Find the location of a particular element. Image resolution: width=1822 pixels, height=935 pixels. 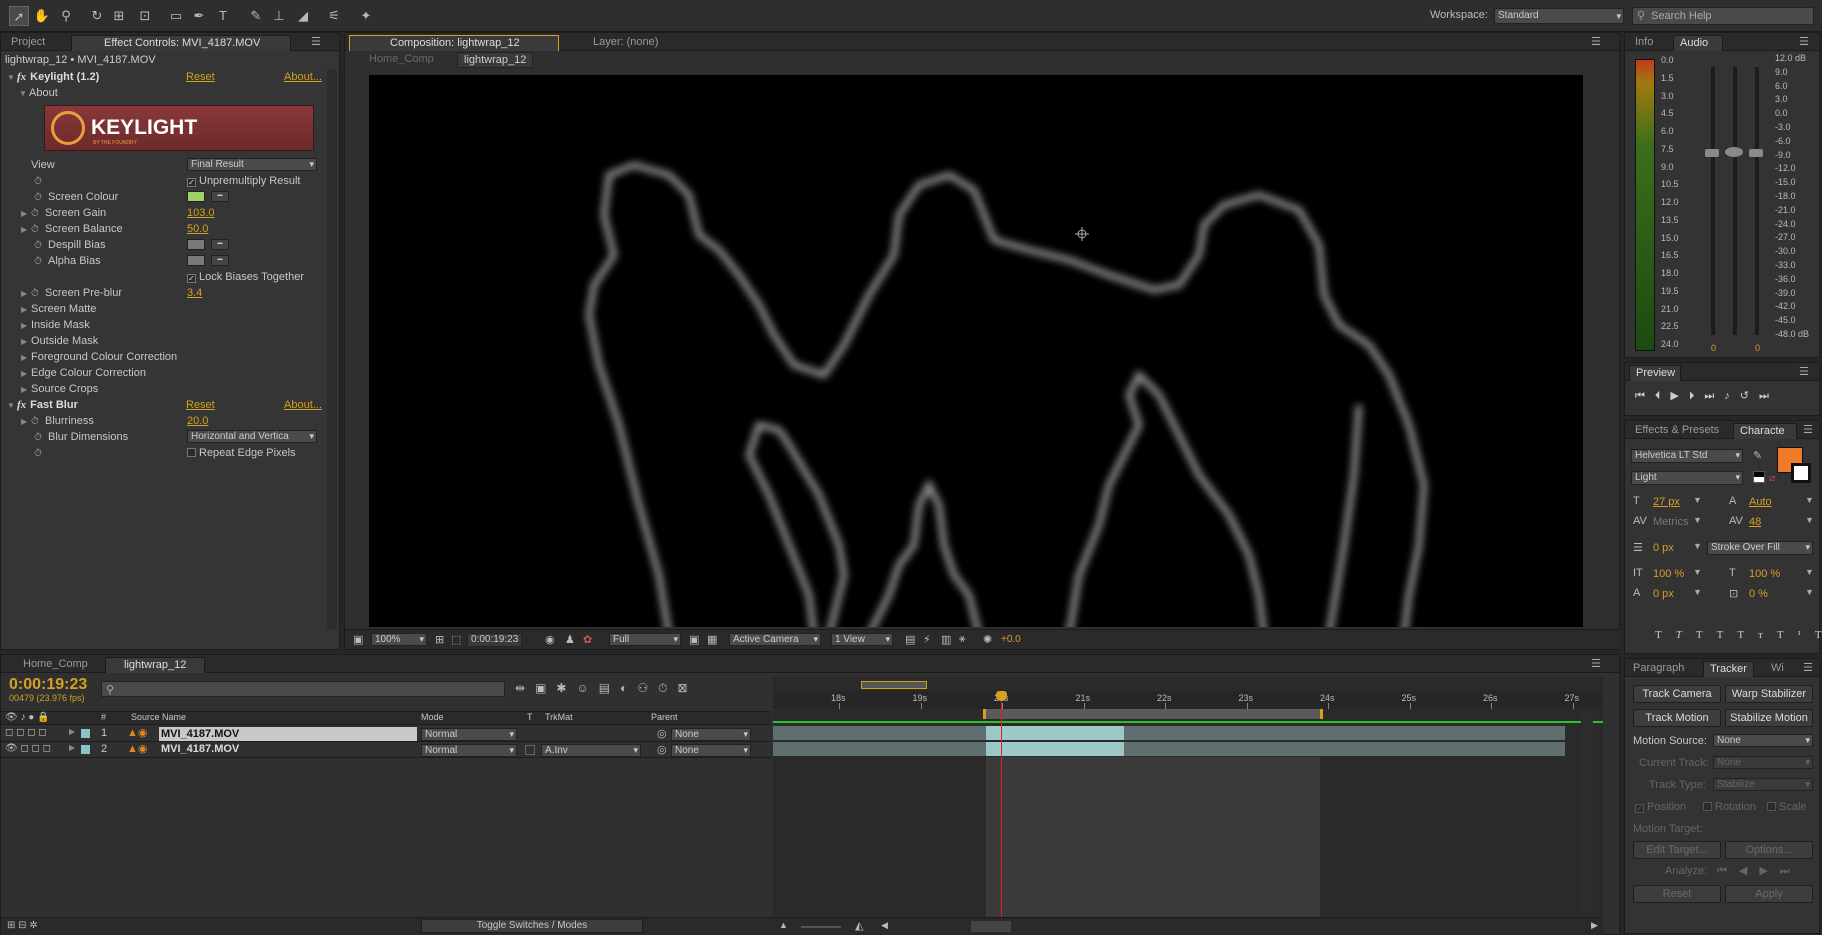

tab-audio: Audio is located at coordinates (1698, 43).